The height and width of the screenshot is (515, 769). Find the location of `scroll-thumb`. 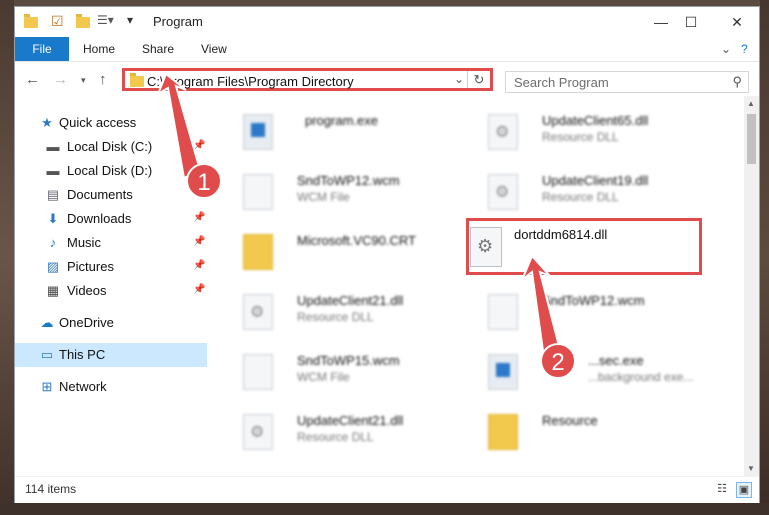

scroll-thumb is located at coordinates (751, 139).